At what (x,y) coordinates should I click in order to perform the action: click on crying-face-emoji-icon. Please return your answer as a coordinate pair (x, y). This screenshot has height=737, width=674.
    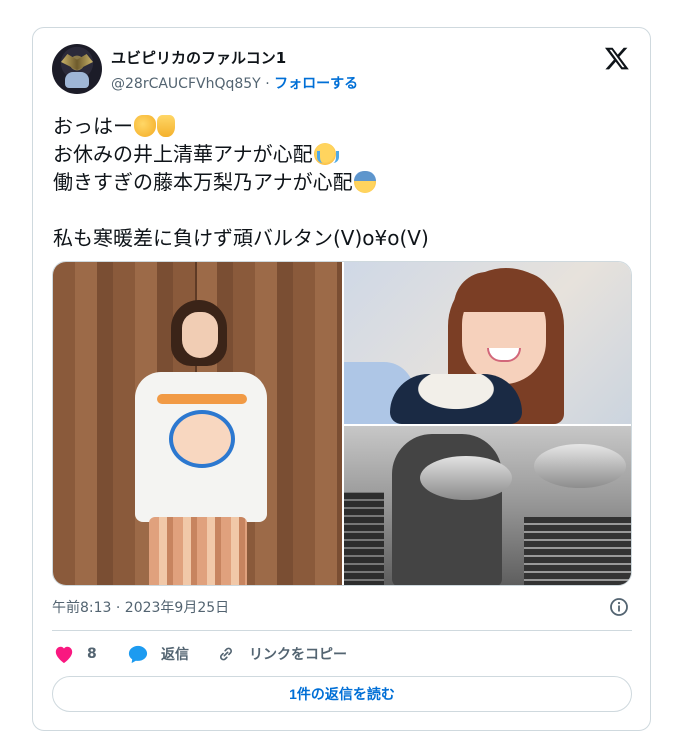
    Looking at the image, I should click on (326, 154).